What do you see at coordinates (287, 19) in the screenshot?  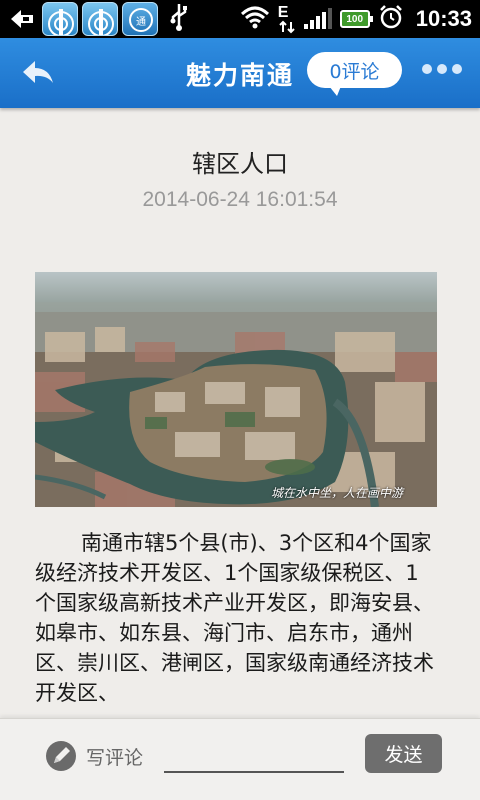 I see `network-e-icon: E` at bounding box center [287, 19].